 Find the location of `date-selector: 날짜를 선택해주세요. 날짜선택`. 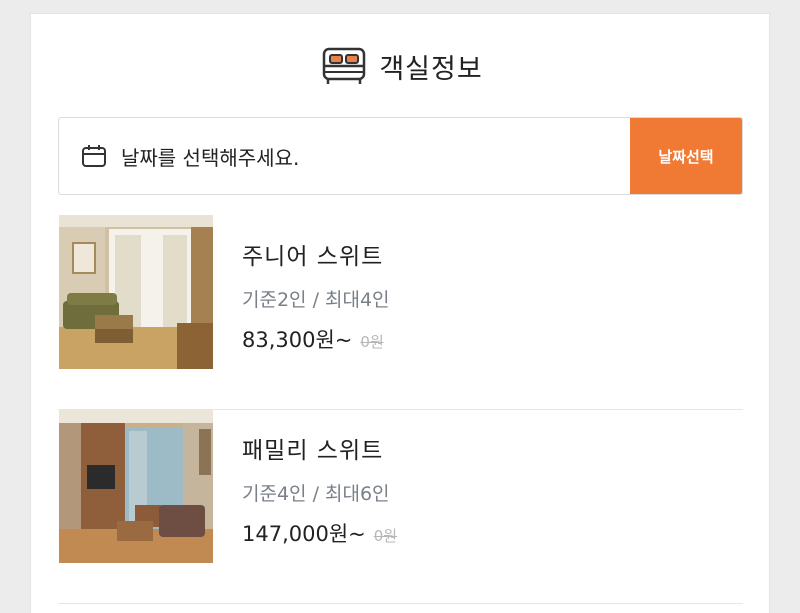

date-selector: 날짜를 선택해주세요. 날짜선택 is located at coordinates (400, 156).